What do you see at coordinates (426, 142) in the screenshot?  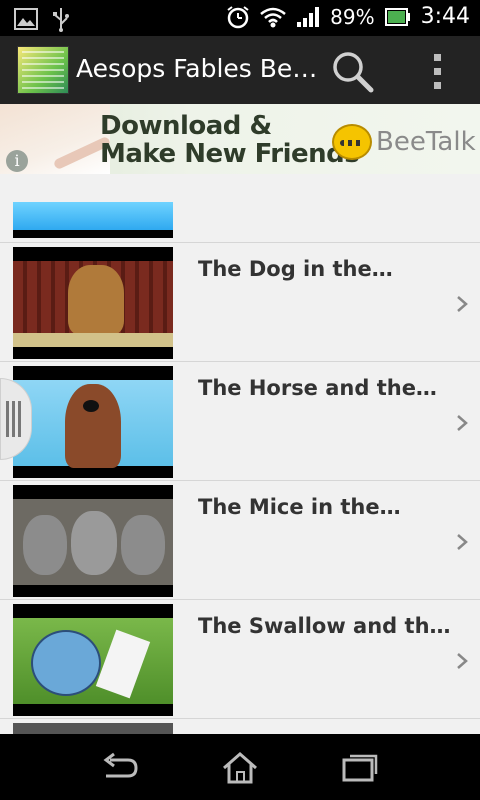 I see `ad-brand-name: BeeTalk` at bounding box center [426, 142].